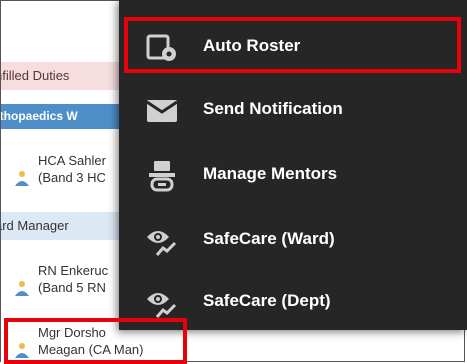 The image size is (467, 364). I want to click on staff-band: (Band 5 RN, so click(72, 287).